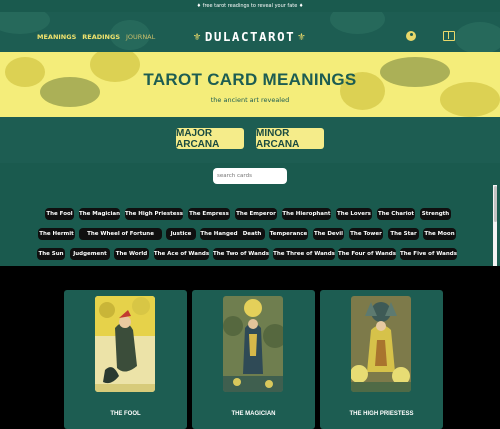  Describe the element at coordinates (51, 254) in the screenshot. I see `card-chip-the-sun: The Sun` at that location.